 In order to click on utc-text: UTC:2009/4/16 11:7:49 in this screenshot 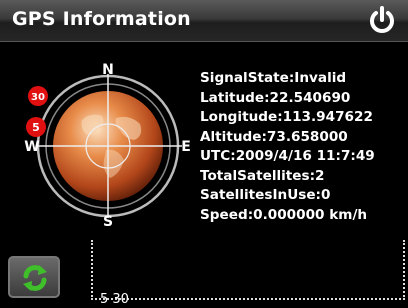, I will do `click(287, 156)`.